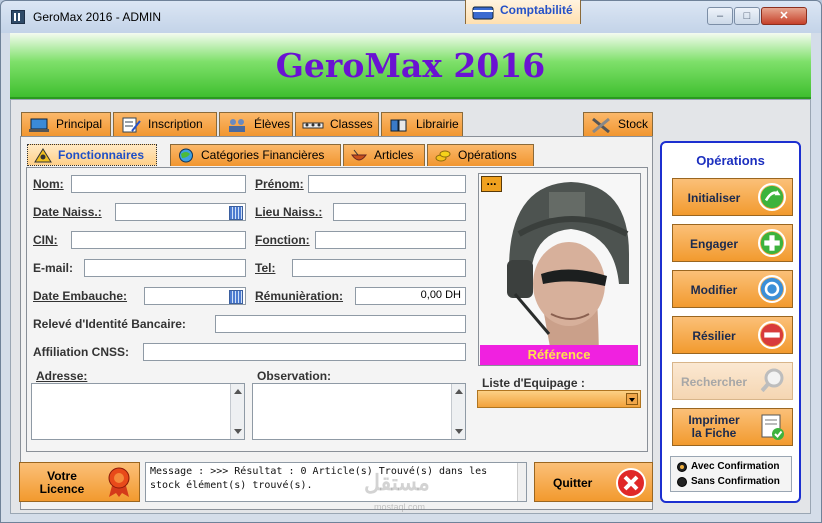 The height and width of the screenshot is (523, 822). Describe the element at coordinates (714, 290) in the screenshot. I see `button-label: Modifier` at that location.